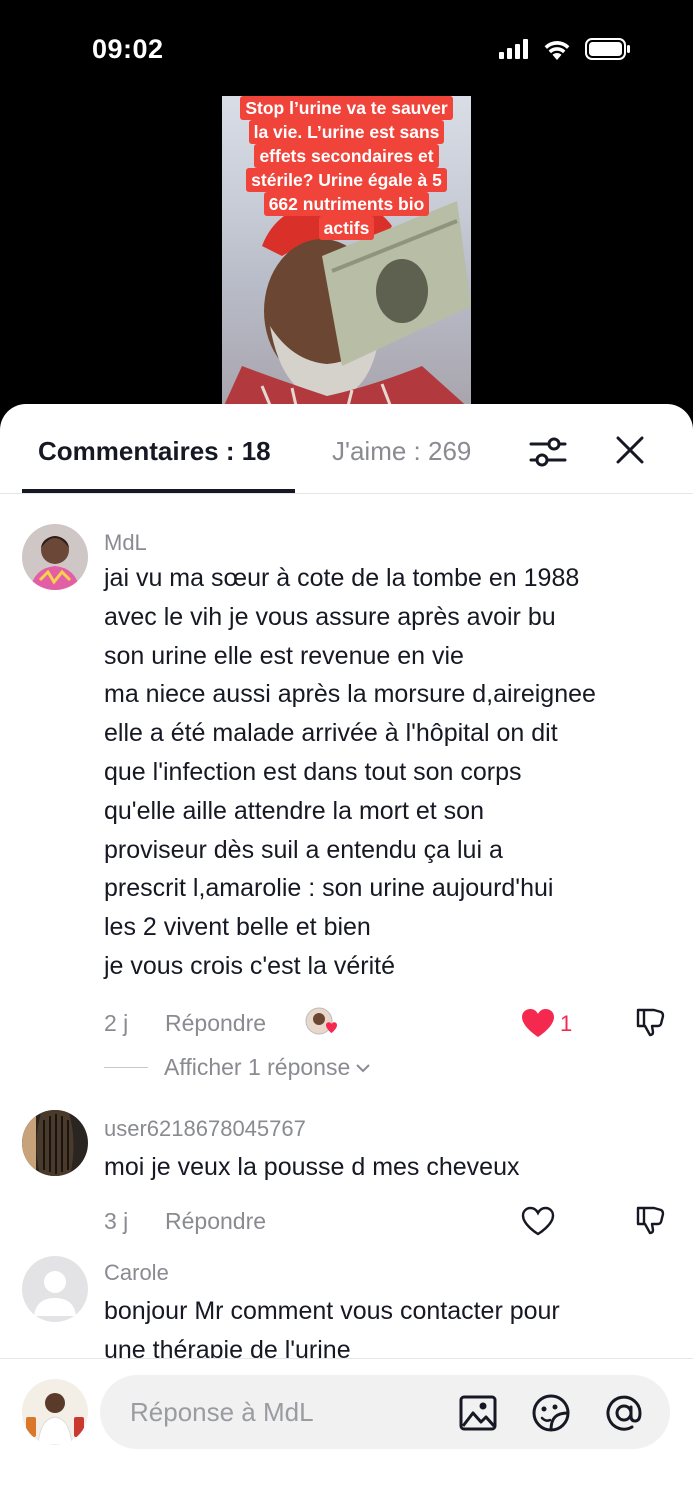 The height and width of the screenshot is (1500, 693). What do you see at coordinates (538, 1023) in the screenshot?
I see `heart-icon` at bounding box center [538, 1023].